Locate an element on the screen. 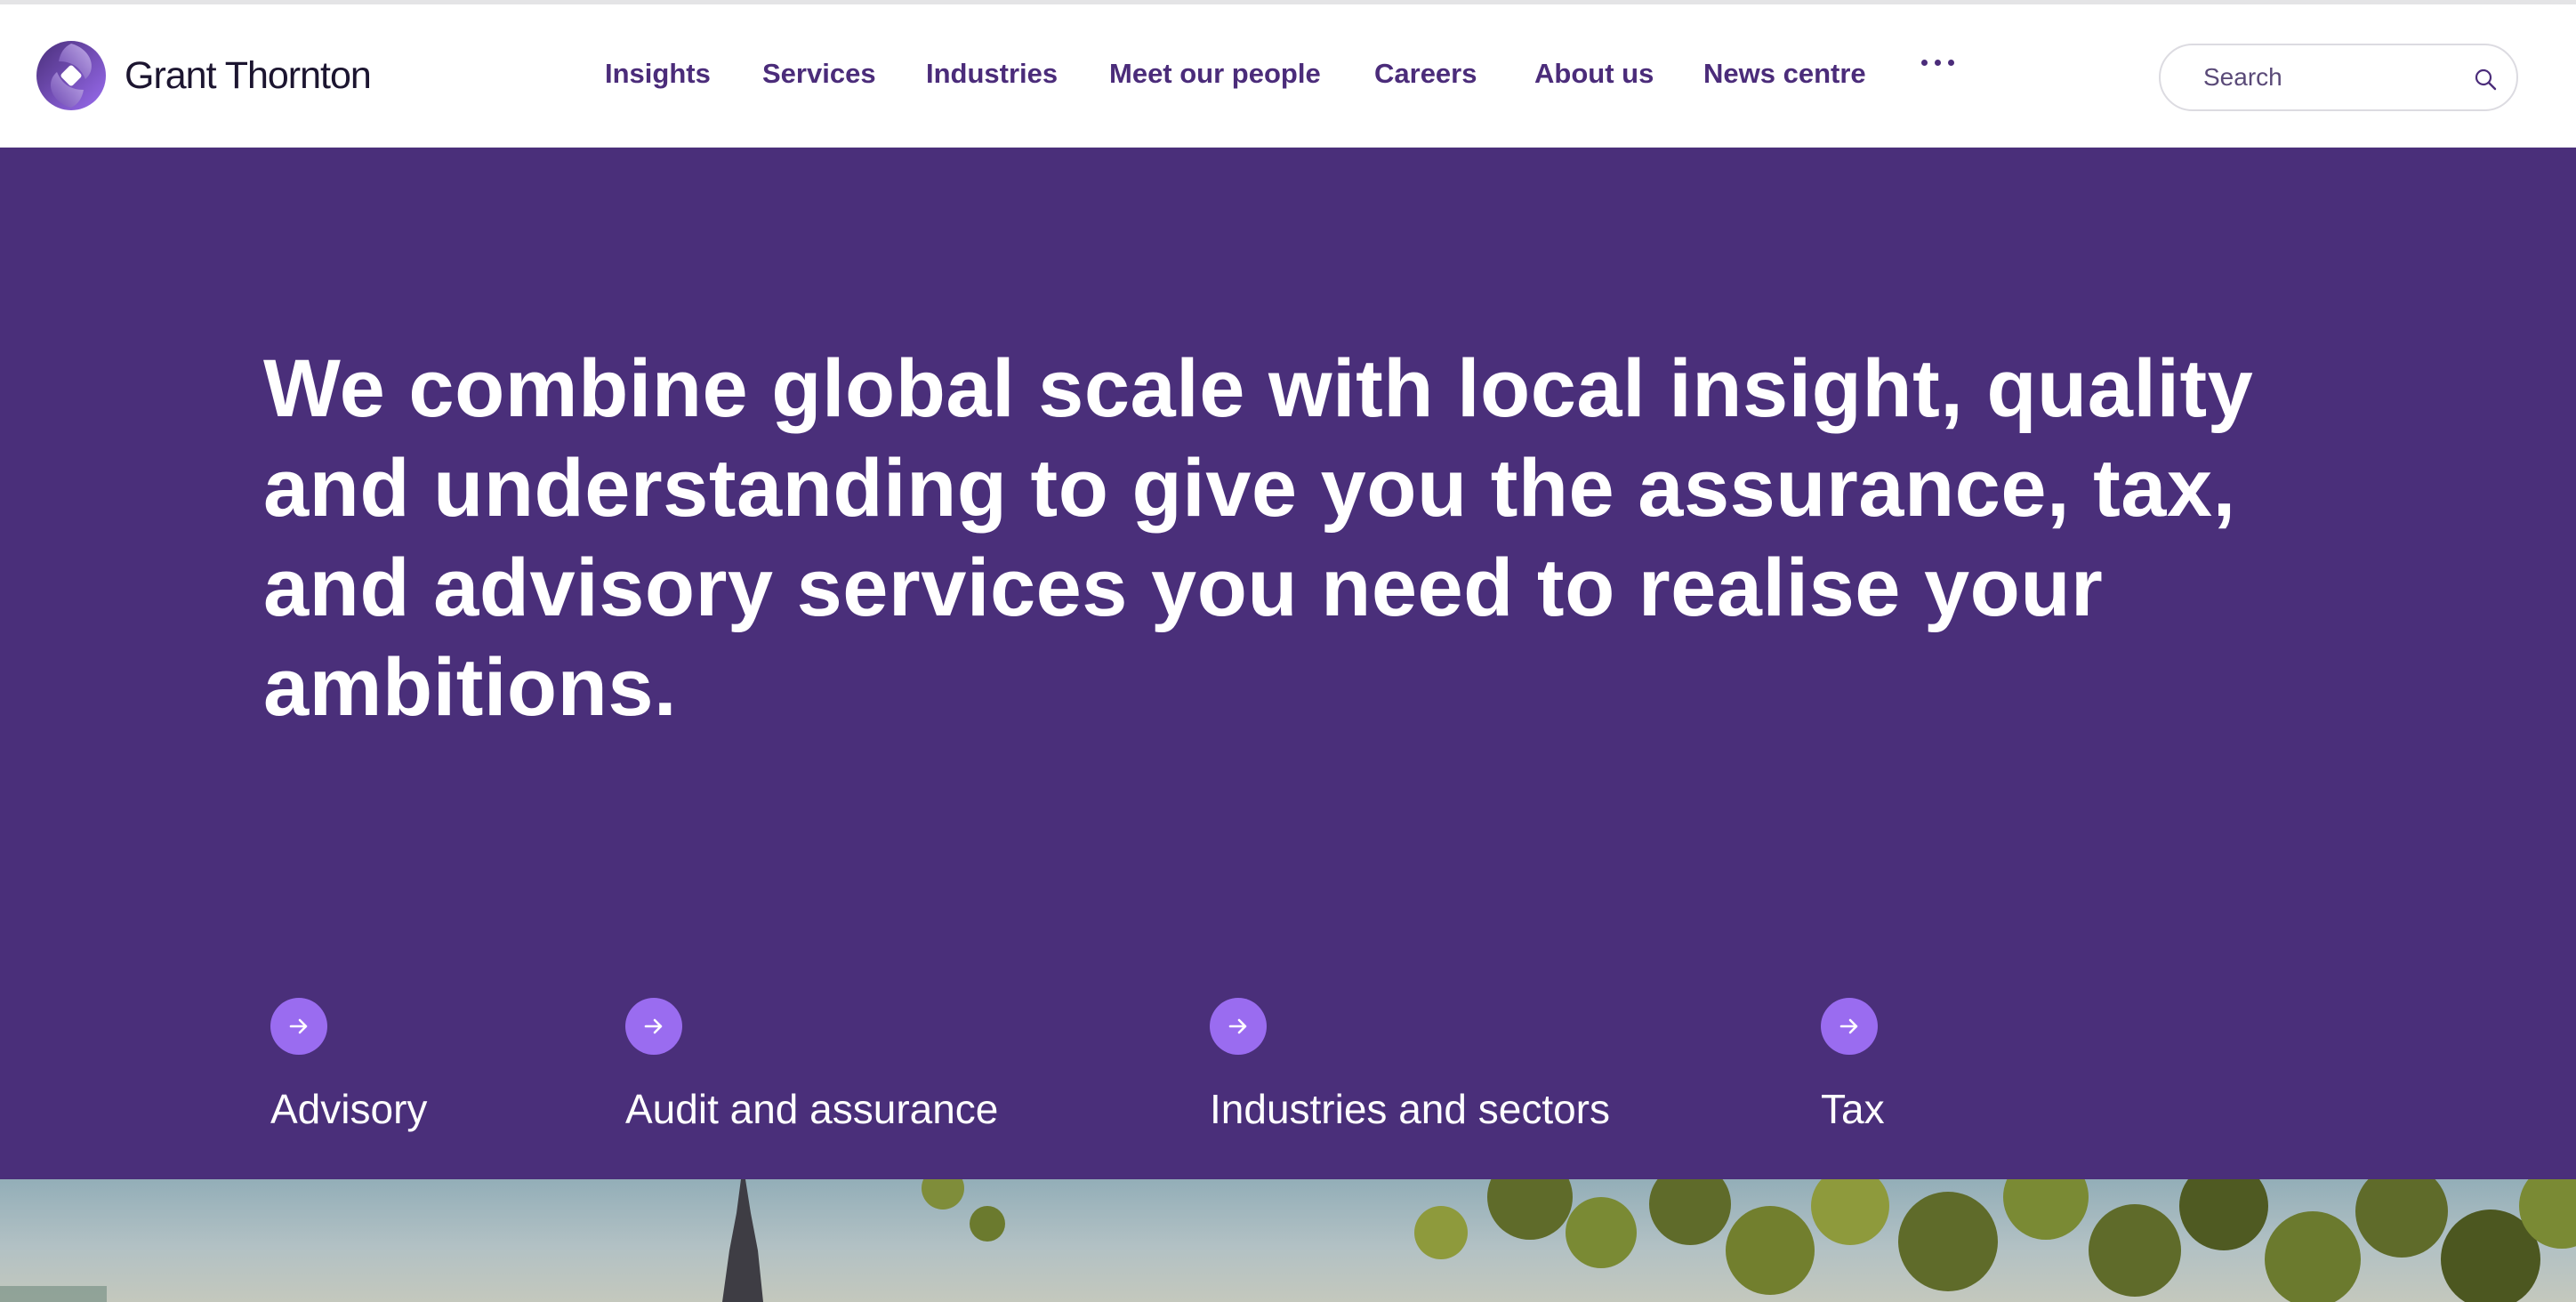 The width and height of the screenshot is (2576, 1302). search-box is located at coordinates (2338, 77).